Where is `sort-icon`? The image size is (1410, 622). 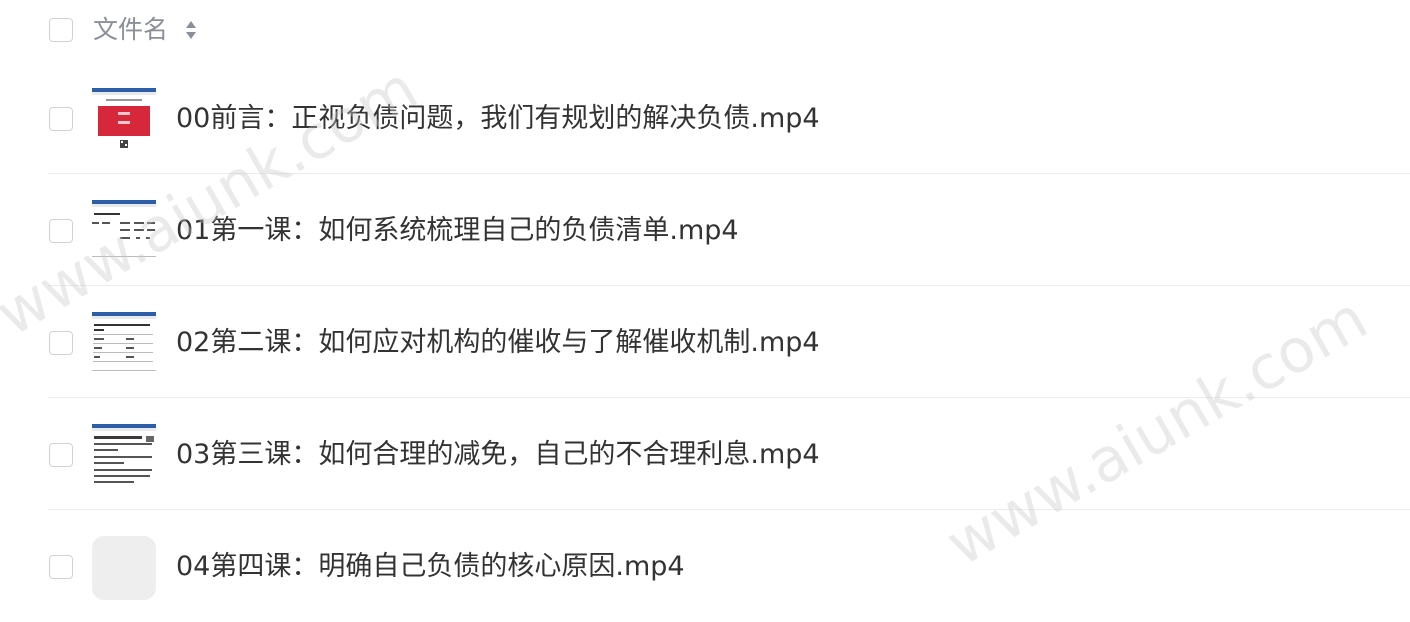
sort-icon is located at coordinates (191, 30).